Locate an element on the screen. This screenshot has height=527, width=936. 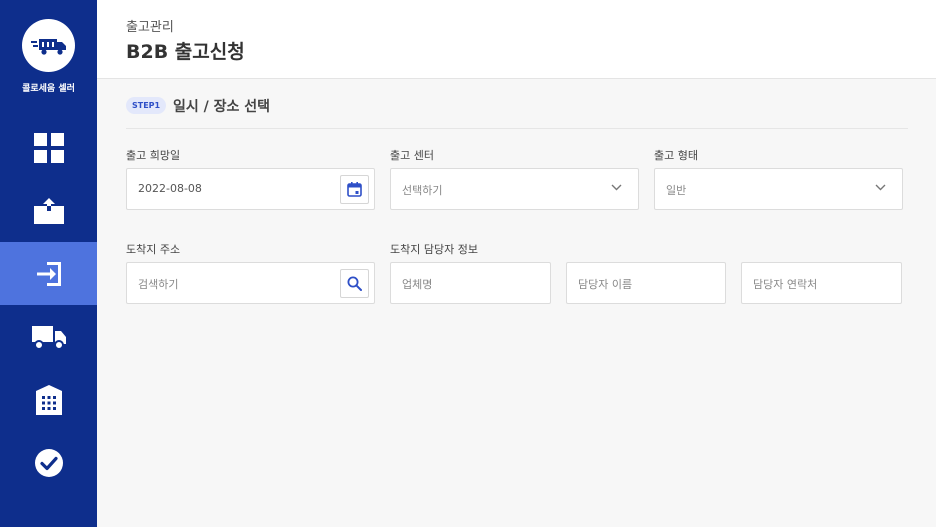
company-placeholder: 업체명 is located at coordinates (417, 284).